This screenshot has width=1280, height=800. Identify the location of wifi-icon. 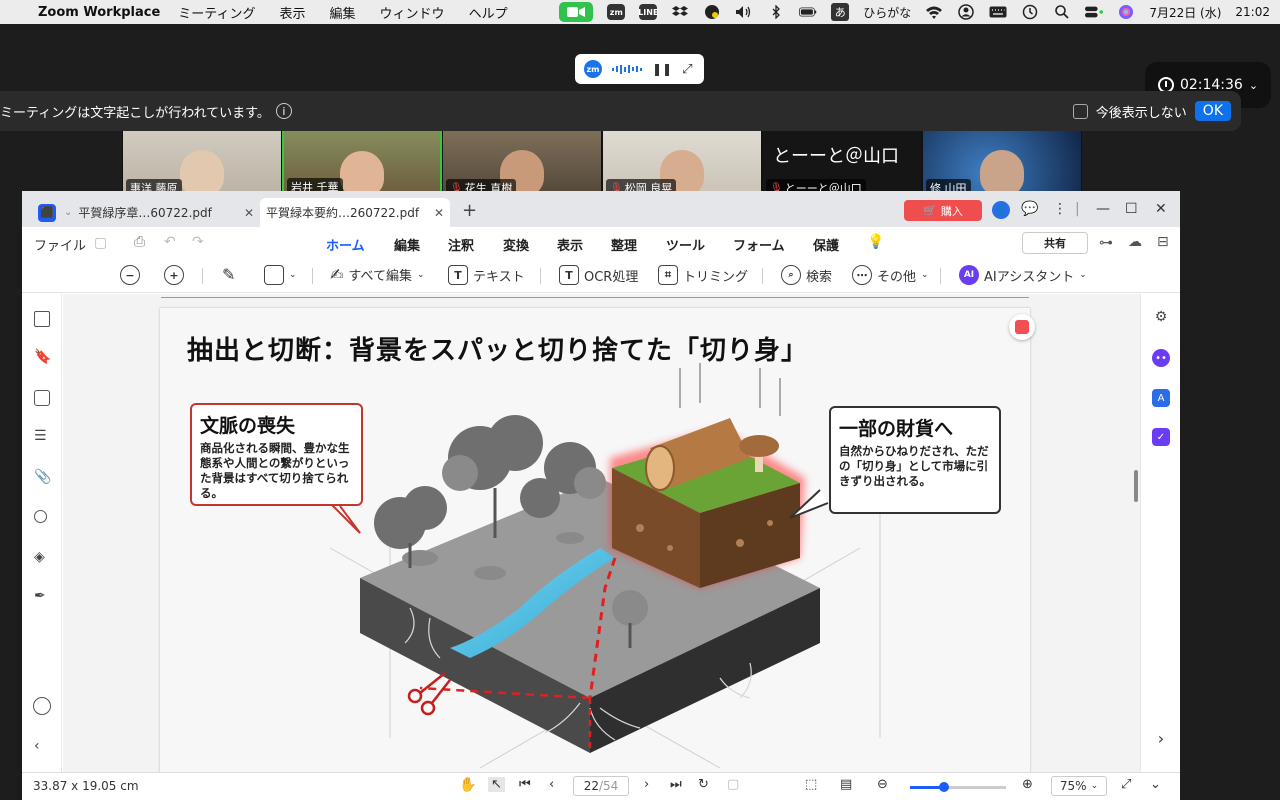
(934, 12).